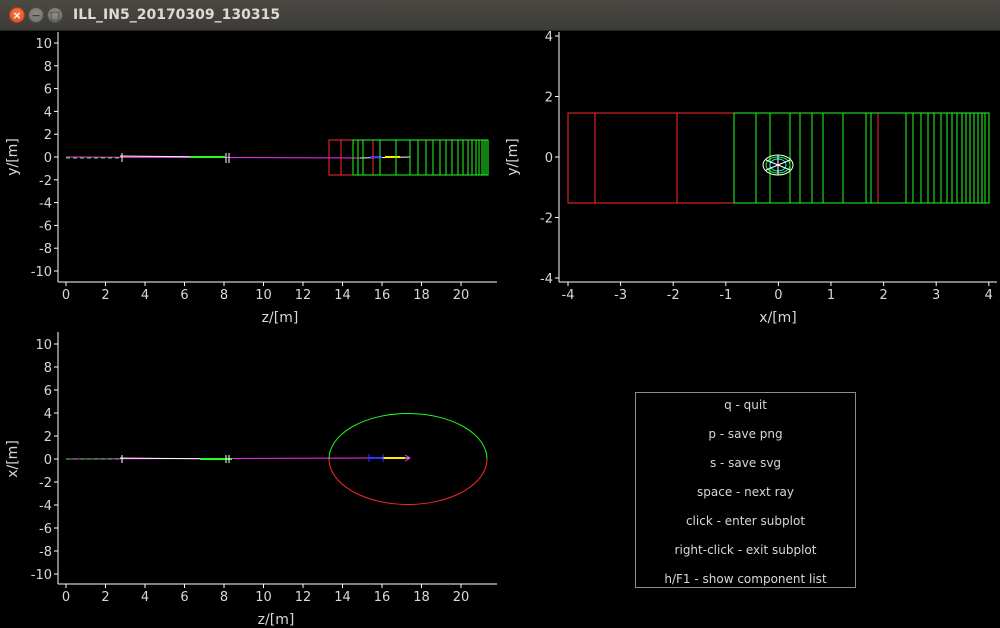  What do you see at coordinates (45, 226) in the screenshot?
I see `zy-ytick-label: -6` at bounding box center [45, 226].